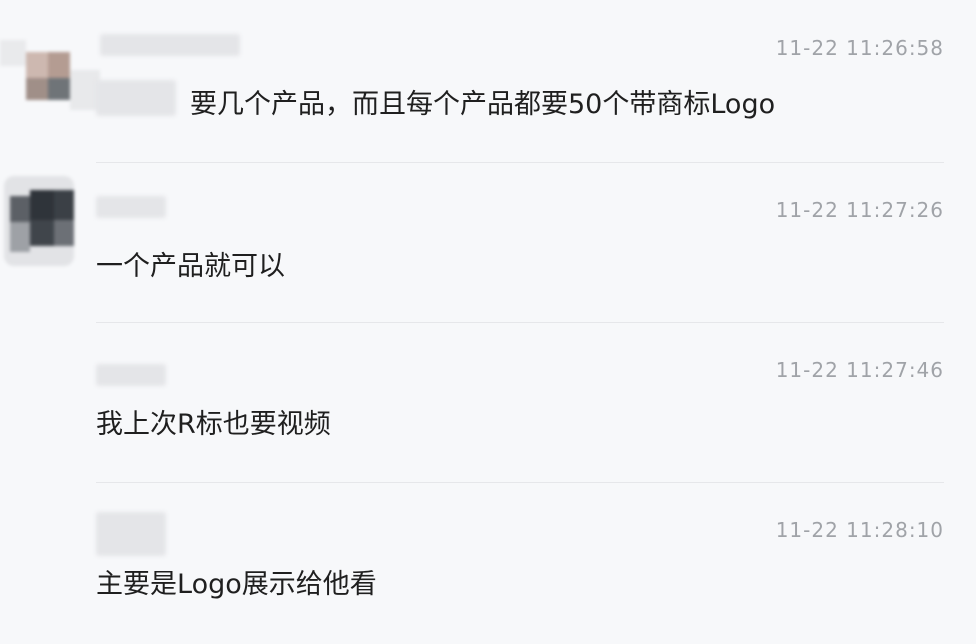 This screenshot has height=644, width=976. I want to click on sender-name-extra, so click(136, 98).